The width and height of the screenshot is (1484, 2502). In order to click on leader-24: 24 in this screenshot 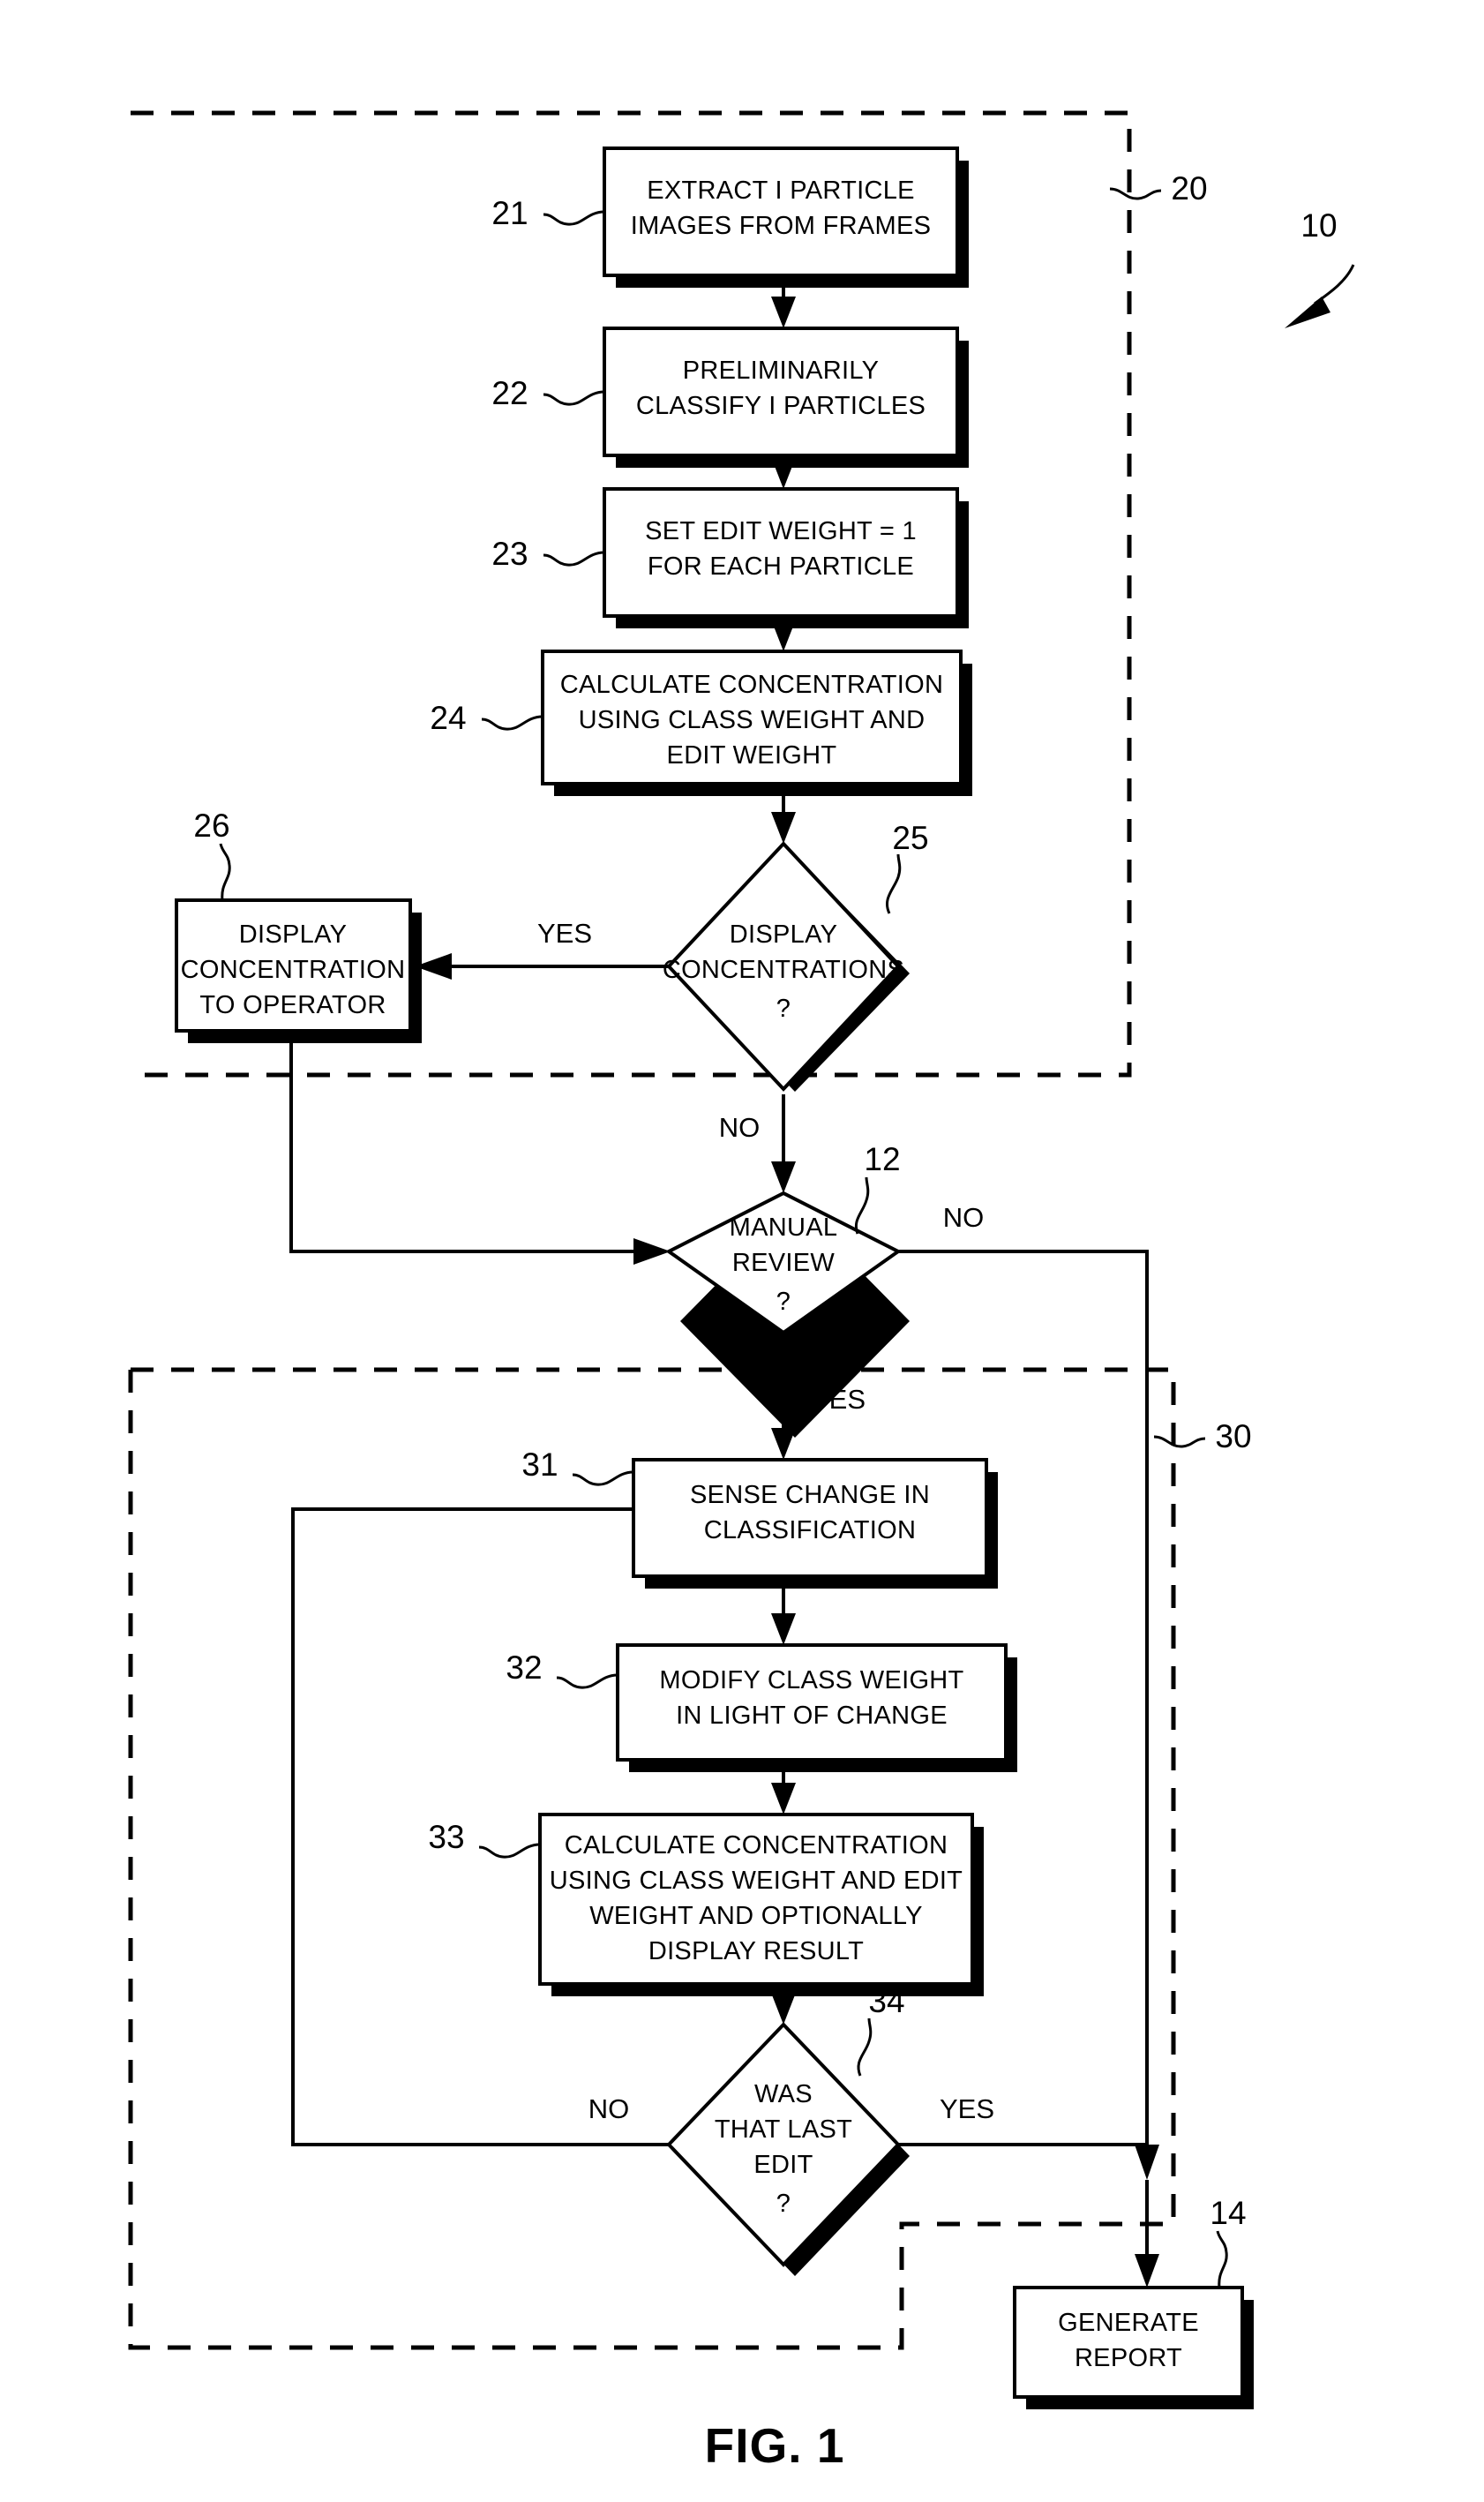, I will do `click(486, 718)`.